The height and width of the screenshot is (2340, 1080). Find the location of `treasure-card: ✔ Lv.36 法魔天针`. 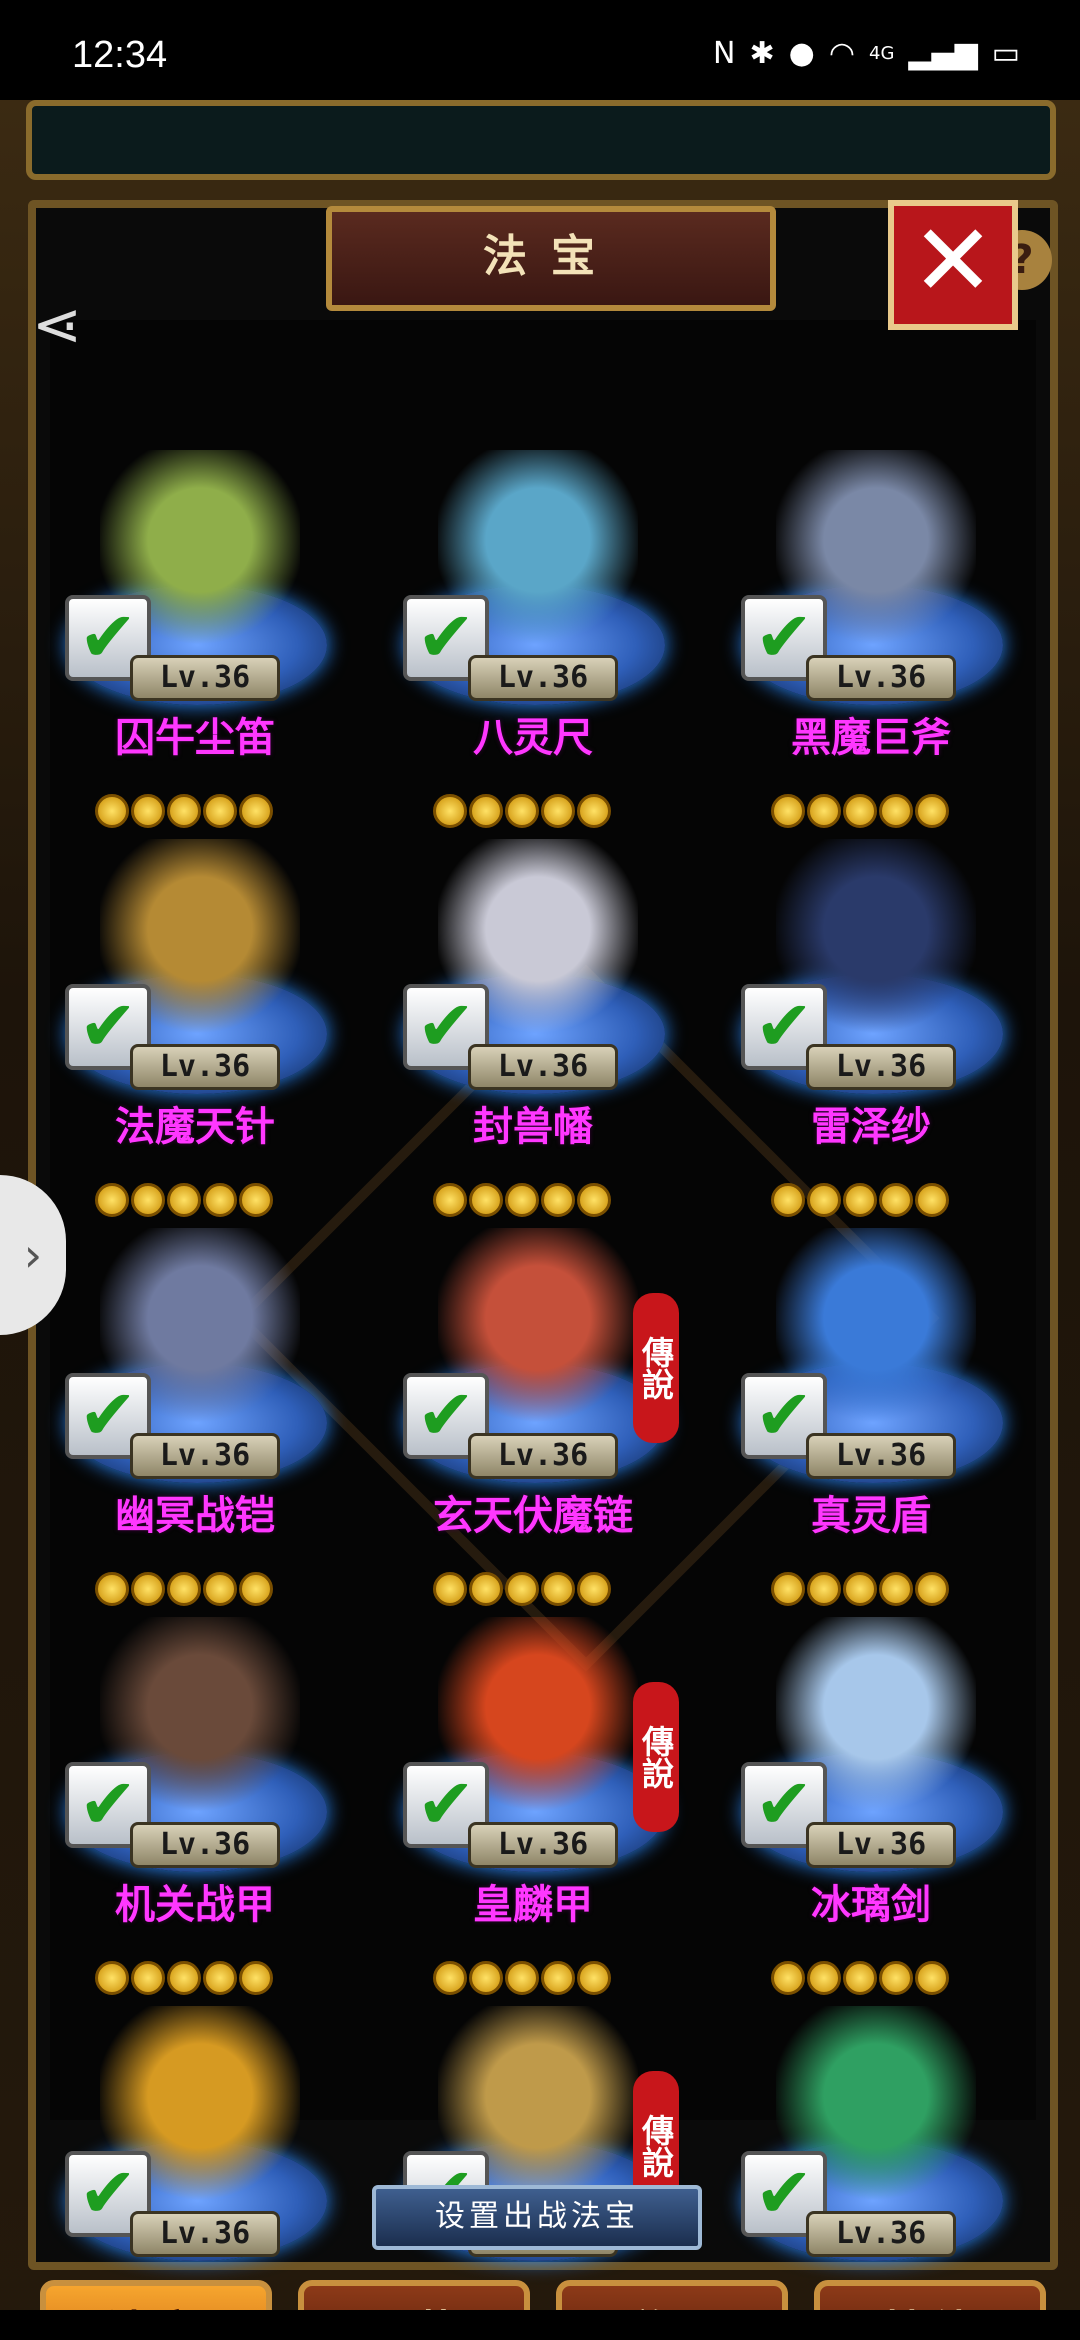

treasure-card: ✔ Lv.36 法魔天针 is located at coordinates (195, 989).